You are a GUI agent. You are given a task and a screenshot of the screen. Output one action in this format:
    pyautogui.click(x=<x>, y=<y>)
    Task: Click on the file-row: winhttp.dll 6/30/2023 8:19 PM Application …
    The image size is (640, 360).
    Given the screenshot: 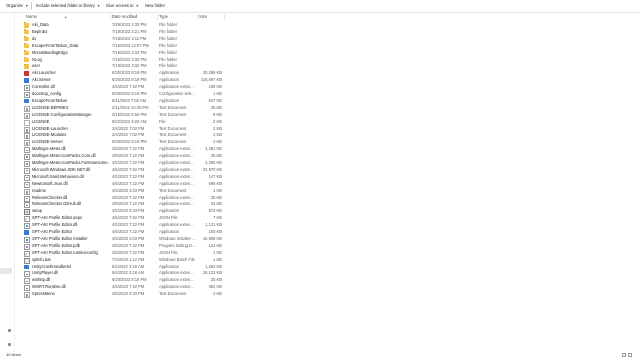 What is the action you would take?
    pyautogui.click(x=122, y=281)
    